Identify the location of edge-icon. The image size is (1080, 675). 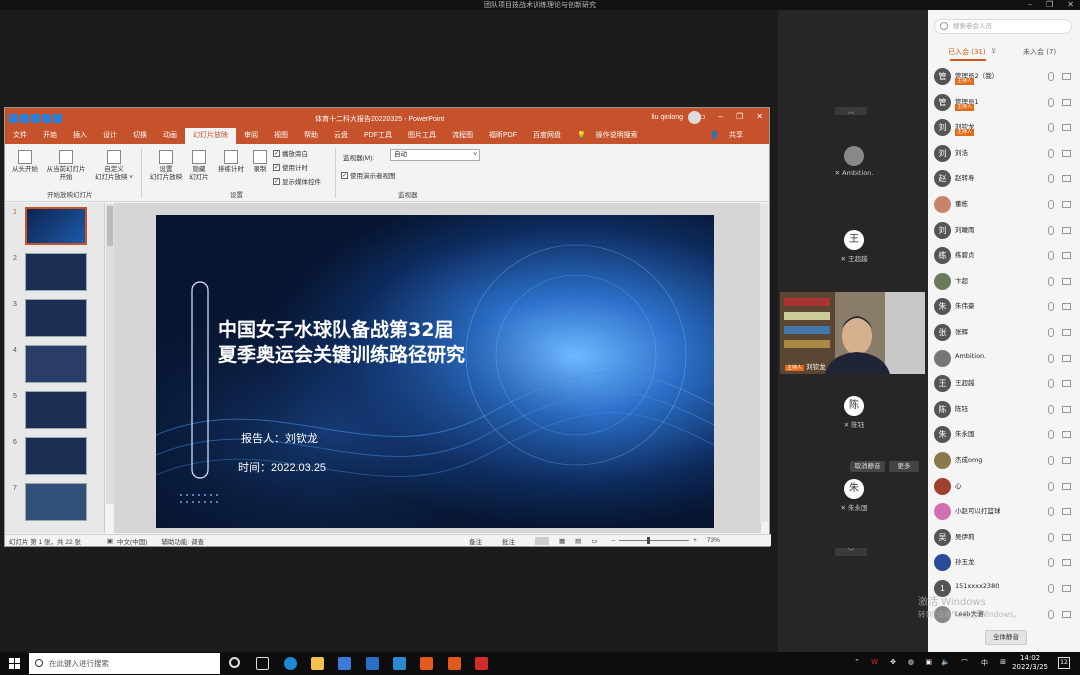
(290, 663).